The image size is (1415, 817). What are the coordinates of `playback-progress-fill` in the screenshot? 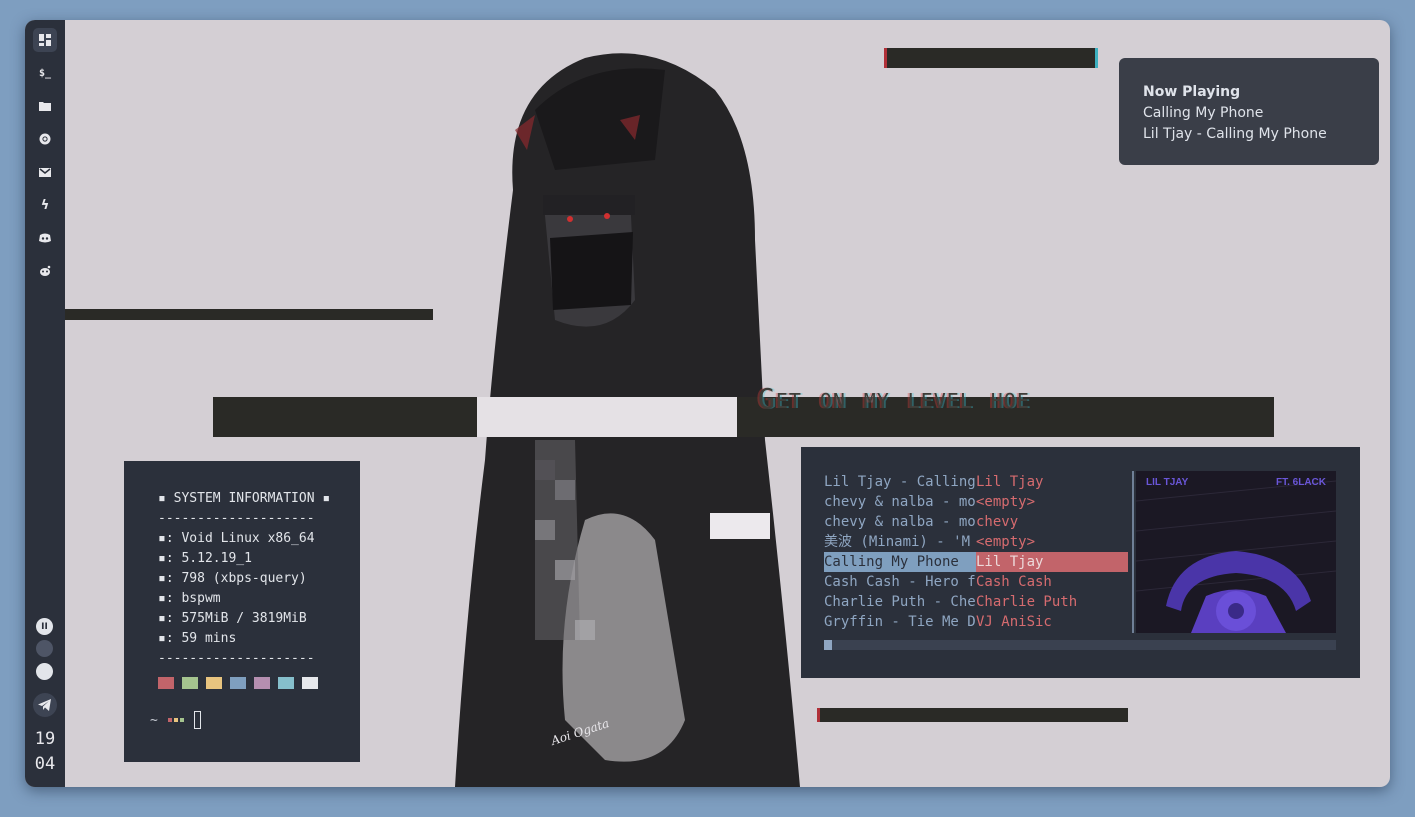 It's located at (828, 645).